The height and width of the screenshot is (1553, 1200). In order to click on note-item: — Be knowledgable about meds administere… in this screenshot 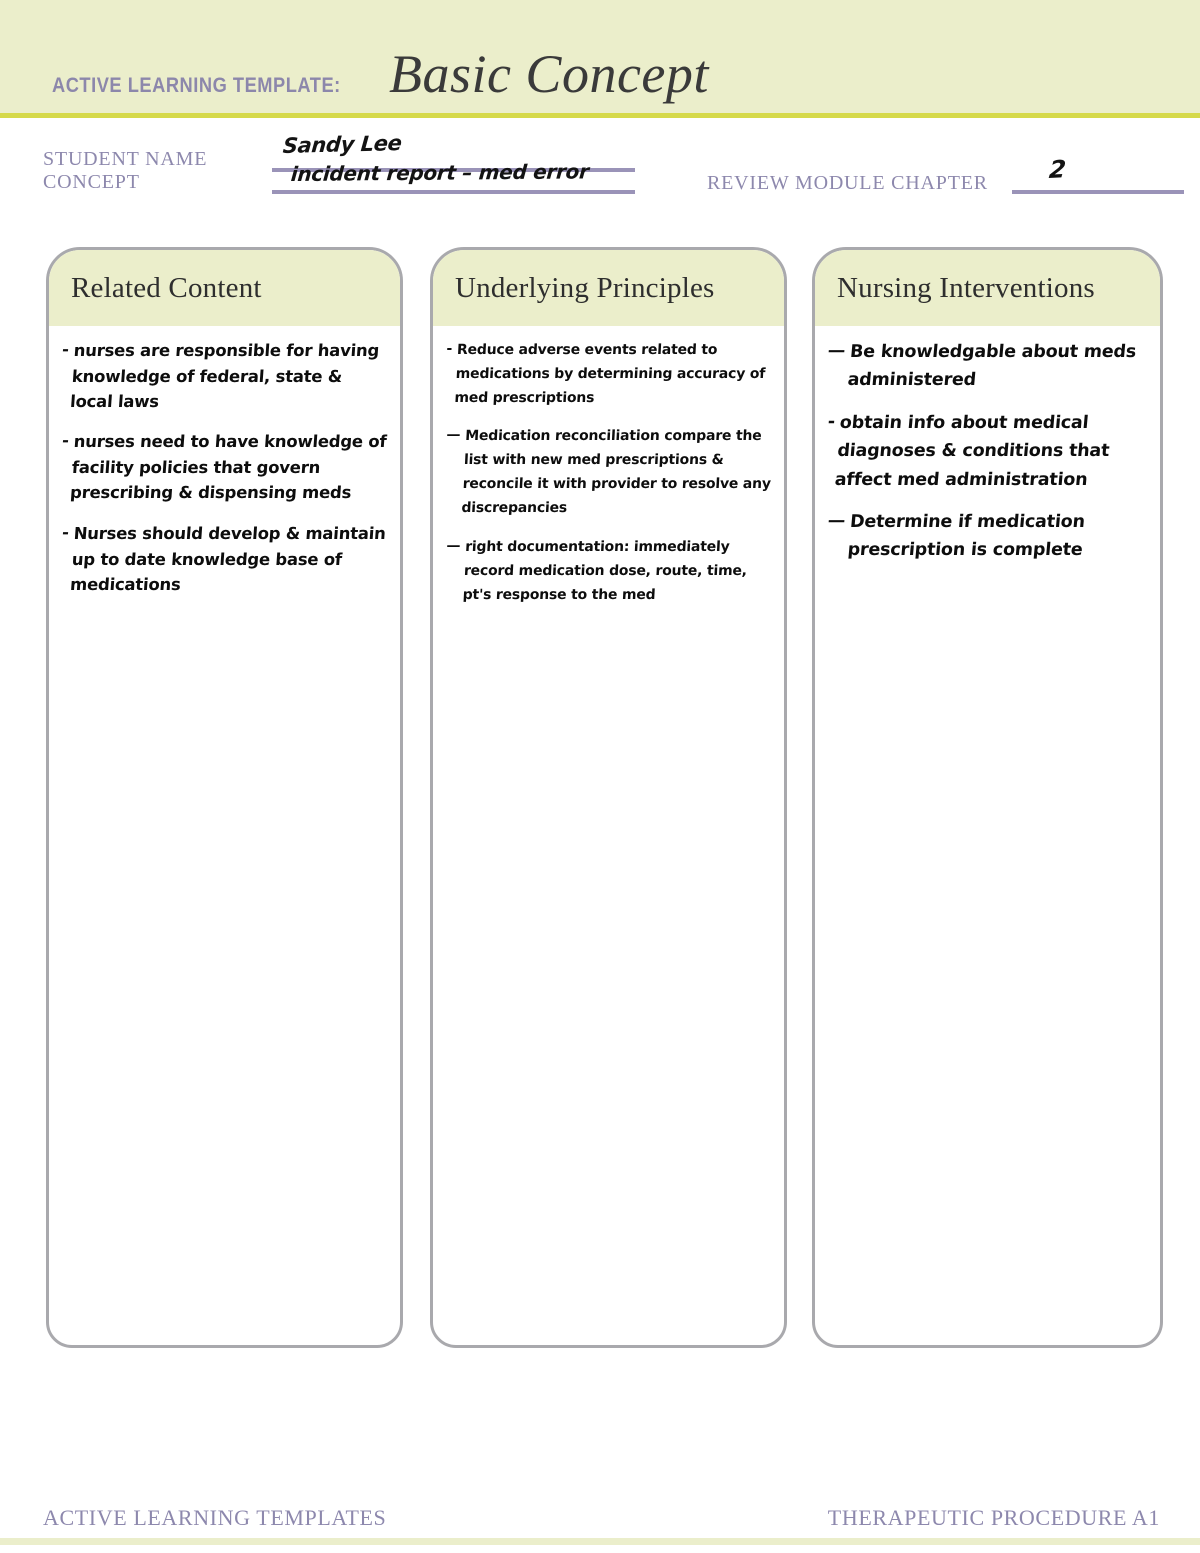, I will do `click(988, 366)`.